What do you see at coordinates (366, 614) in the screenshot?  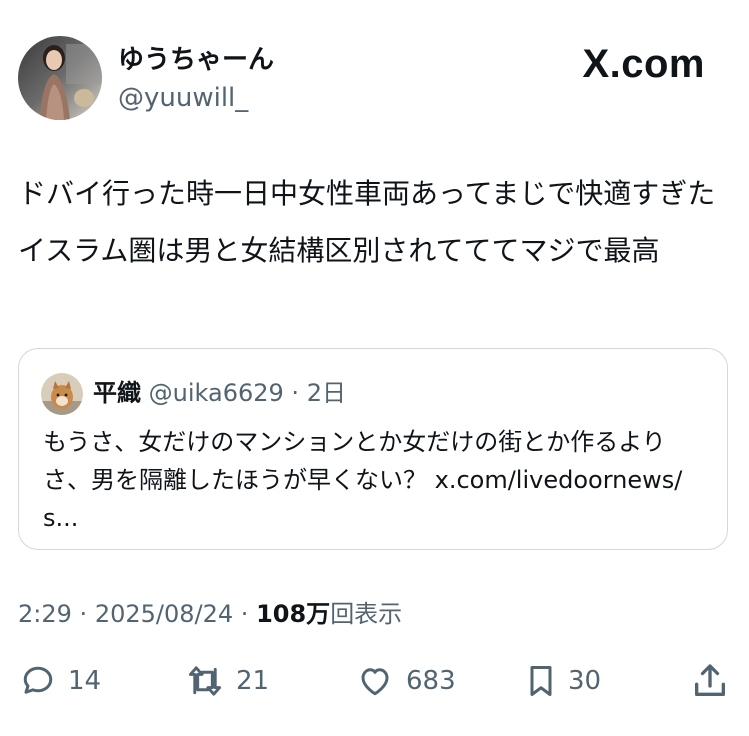 I see `views-label: 回表示` at bounding box center [366, 614].